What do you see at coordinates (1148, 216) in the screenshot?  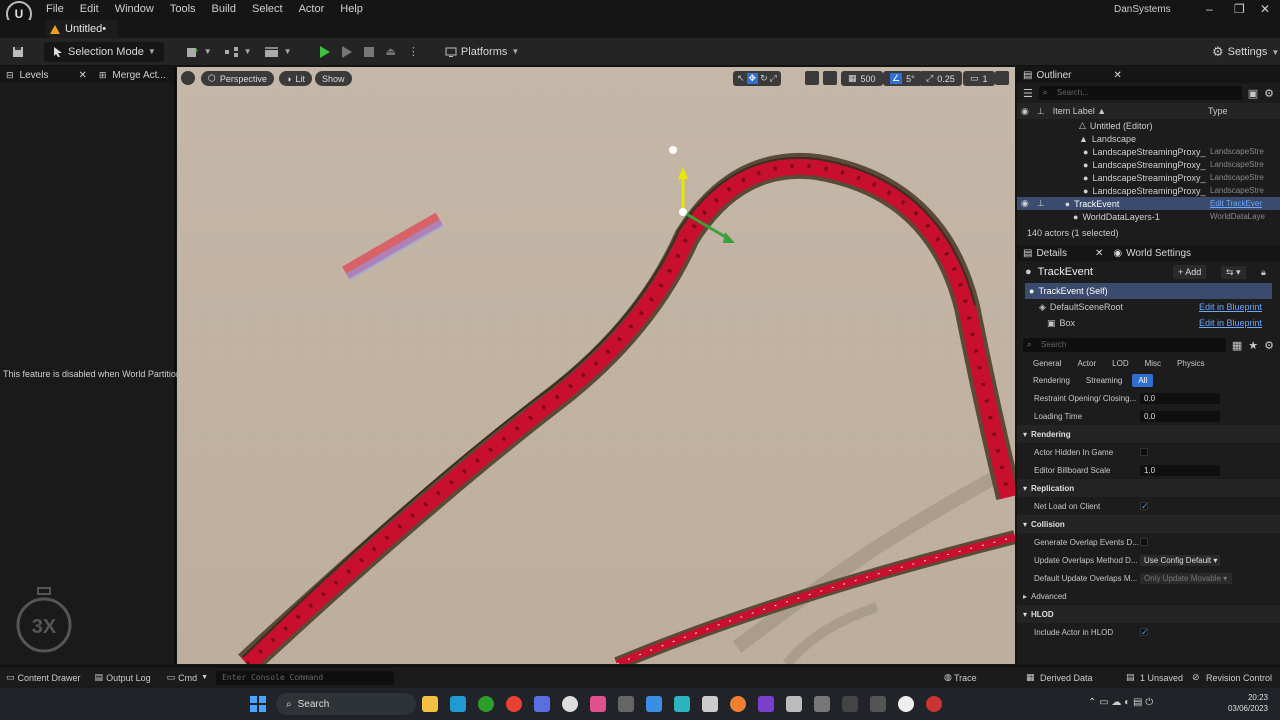 I see `outliner-row-worlddatalayers: ● WorldDataLayers-1 WorldDataLaye` at bounding box center [1148, 216].